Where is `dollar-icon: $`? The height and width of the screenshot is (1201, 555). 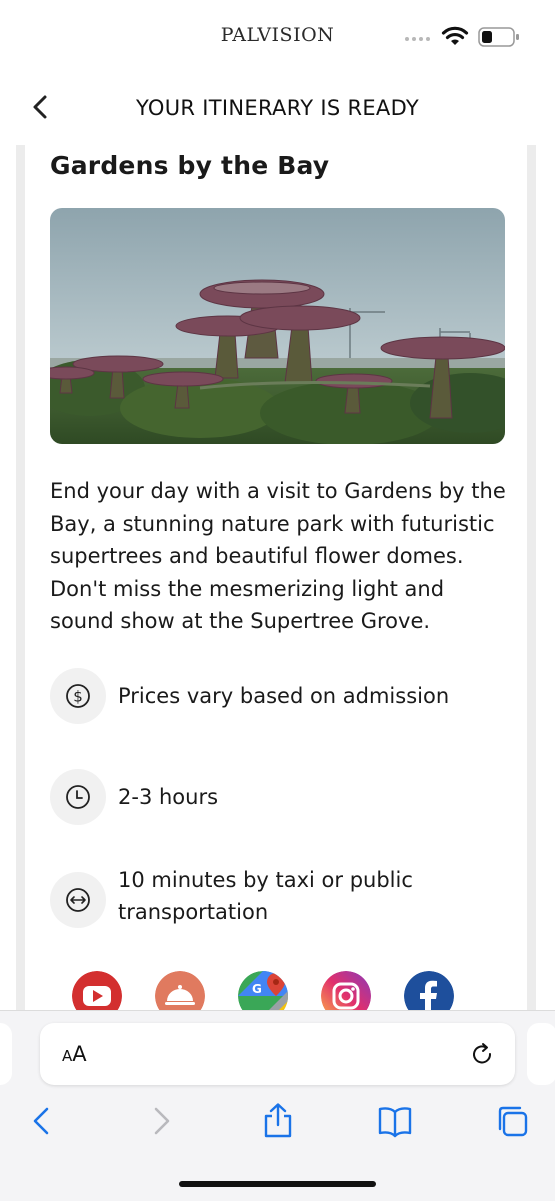
dollar-icon: $ is located at coordinates (78, 696).